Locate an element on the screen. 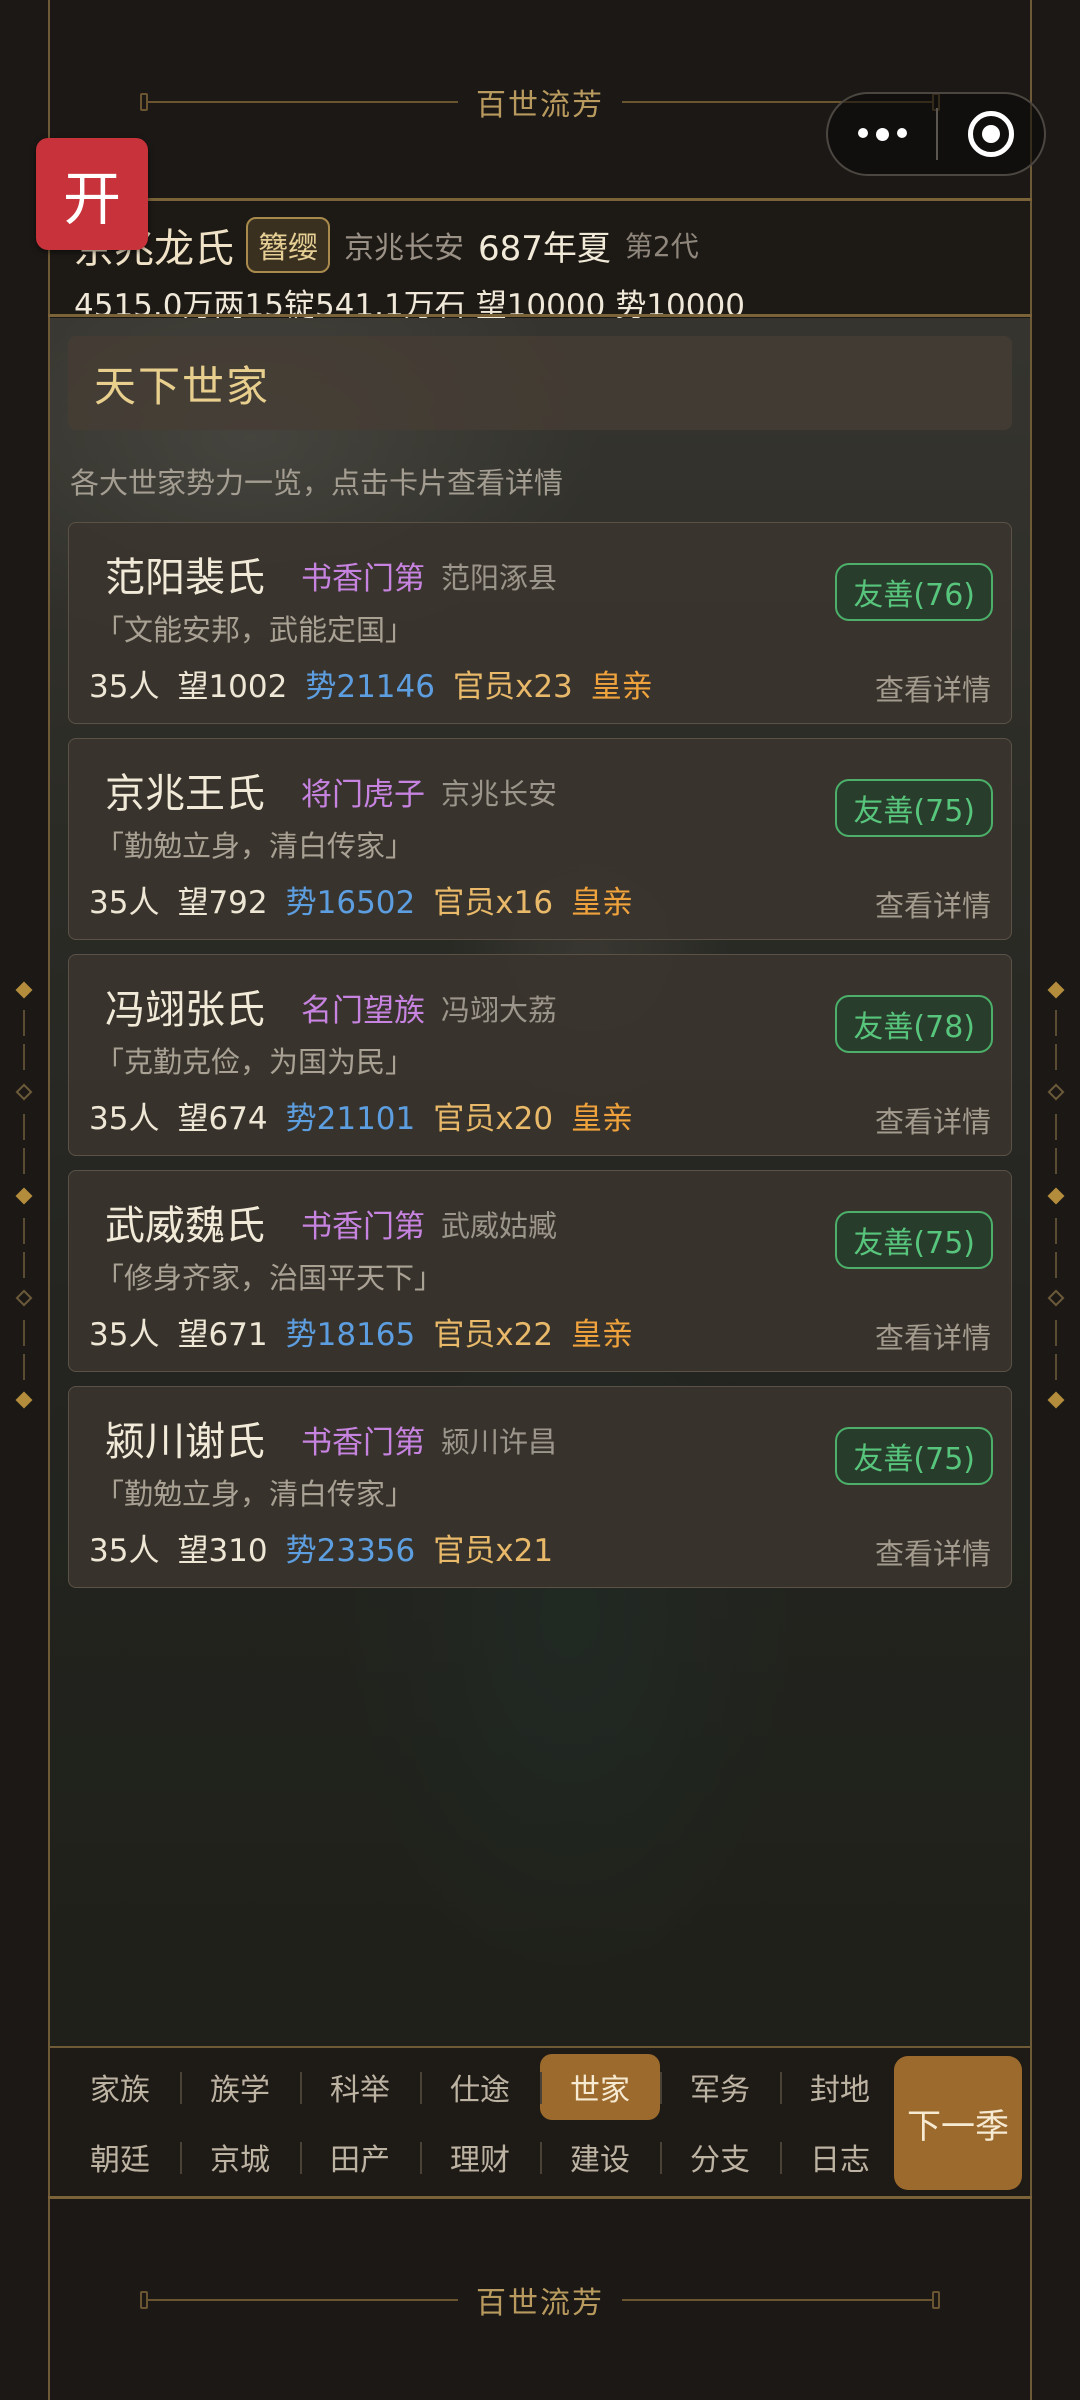 The width and height of the screenshot is (1080, 2400). family-officials: 官员x20 is located at coordinates (493, 1119).